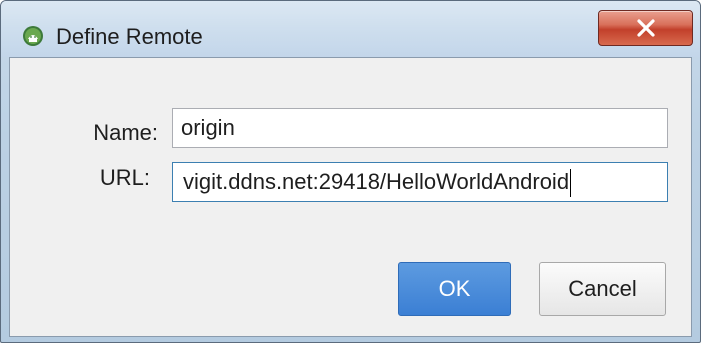  What do you see at coordinates (602, 289) in the screenshot?
I see `cancel-button: Cancel` at bounding box center [602, 289].